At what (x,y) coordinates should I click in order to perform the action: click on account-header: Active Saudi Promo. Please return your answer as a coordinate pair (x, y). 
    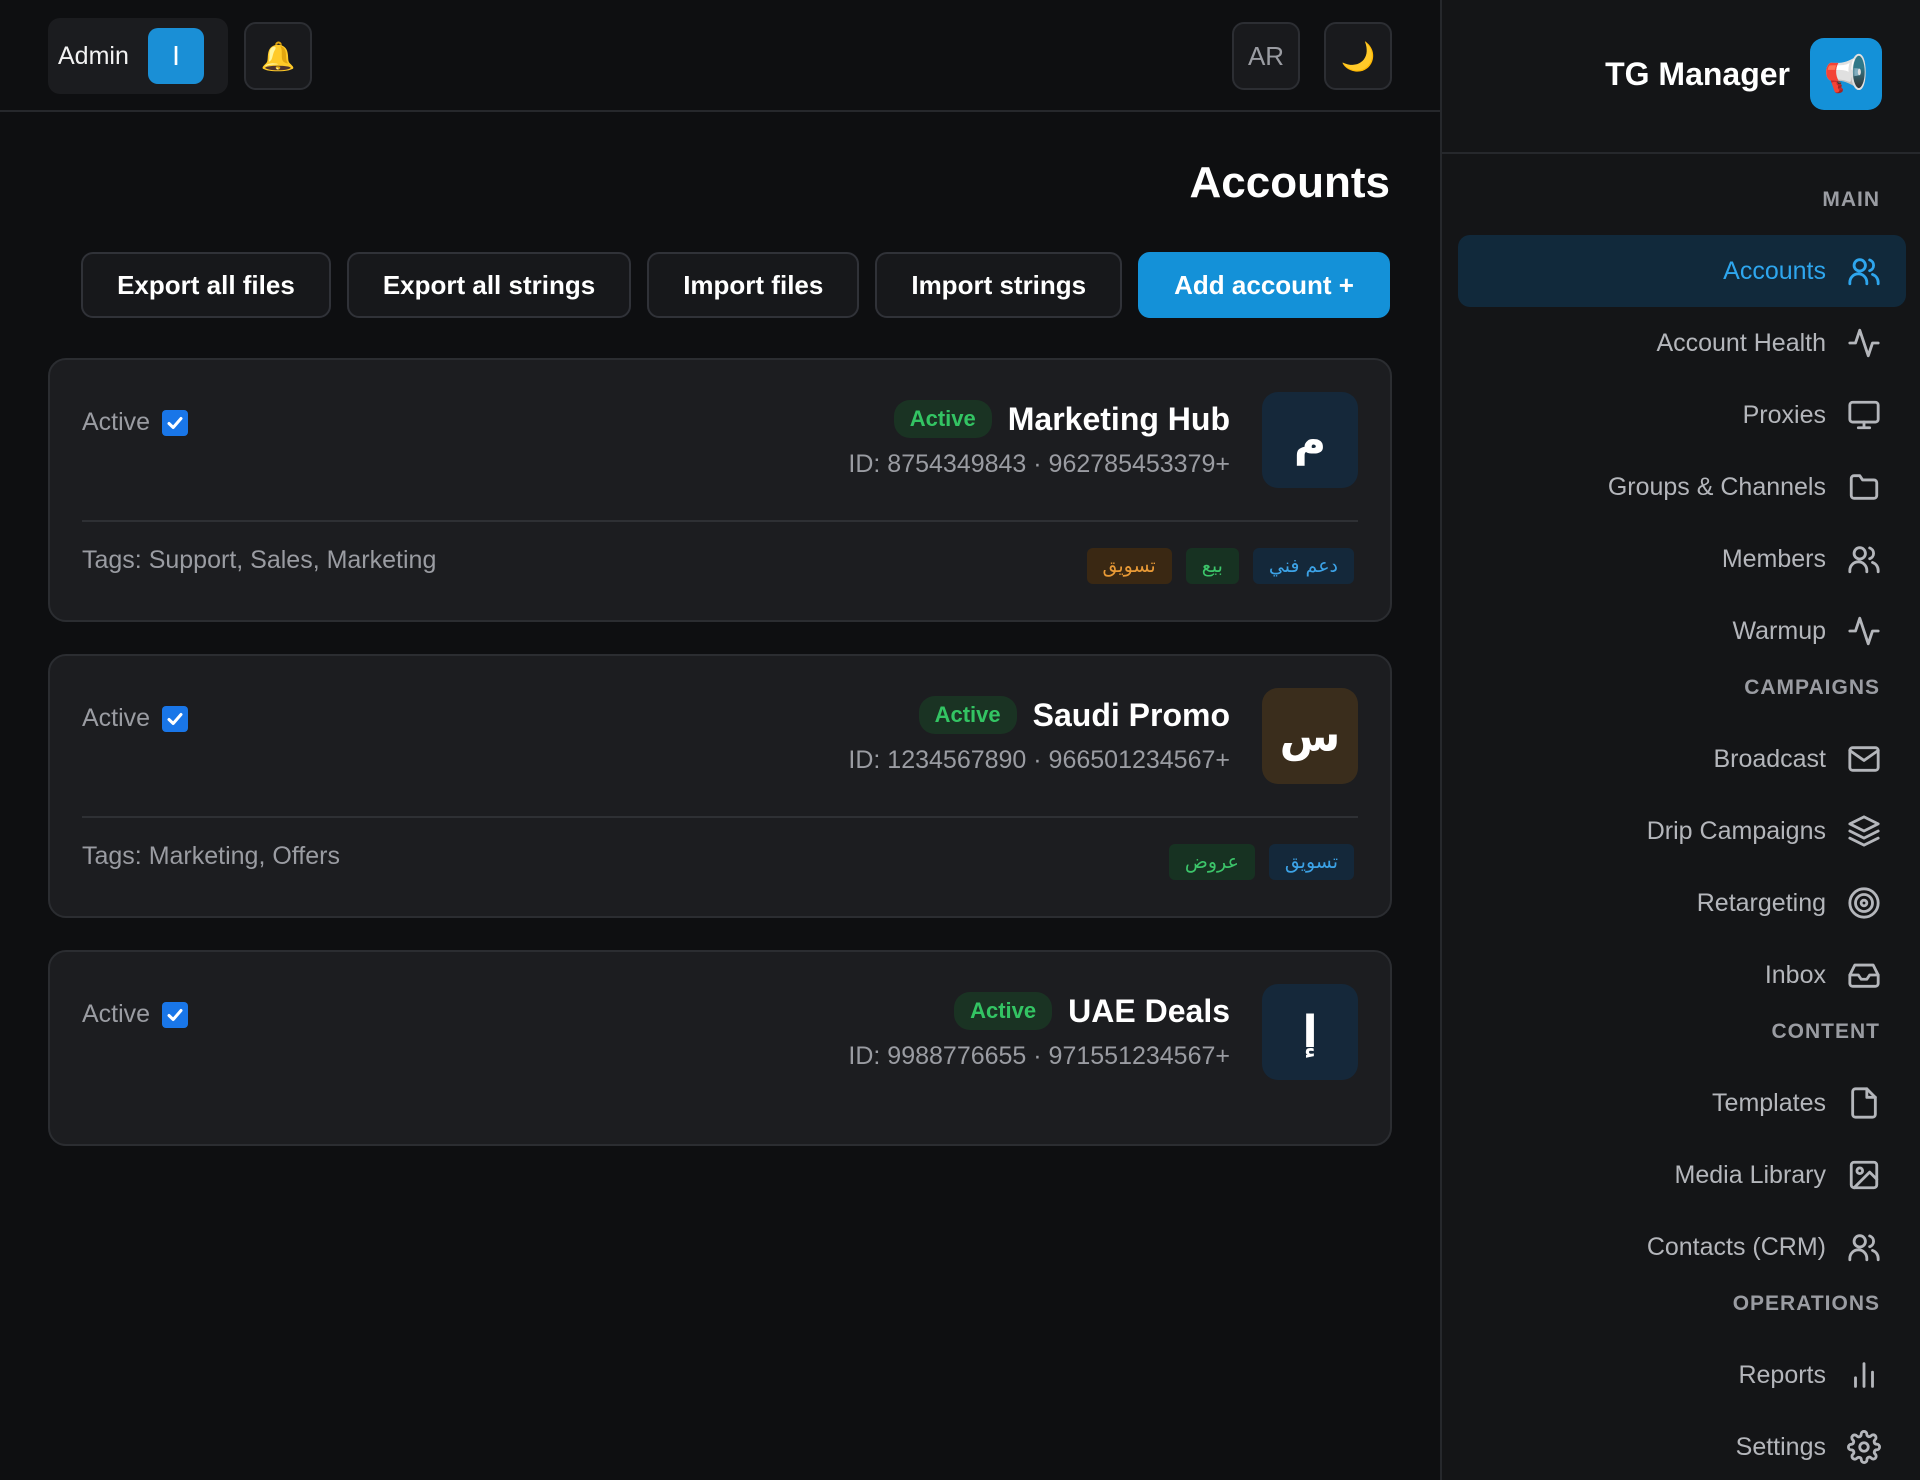
    Looking at the image, I should click on (1074, 715).